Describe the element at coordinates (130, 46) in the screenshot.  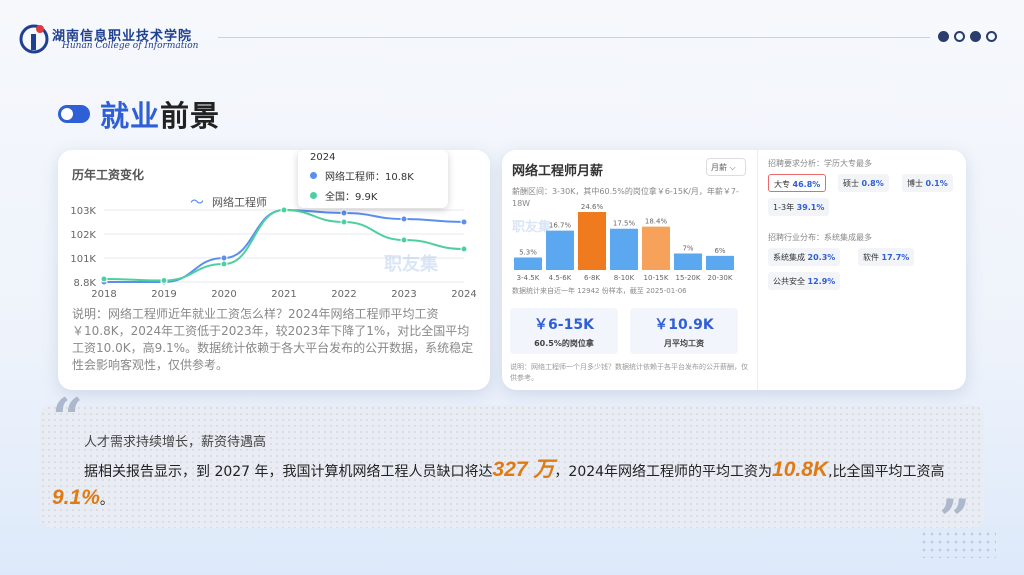
I see `school-name-en: Hunan College of Information` at that location.